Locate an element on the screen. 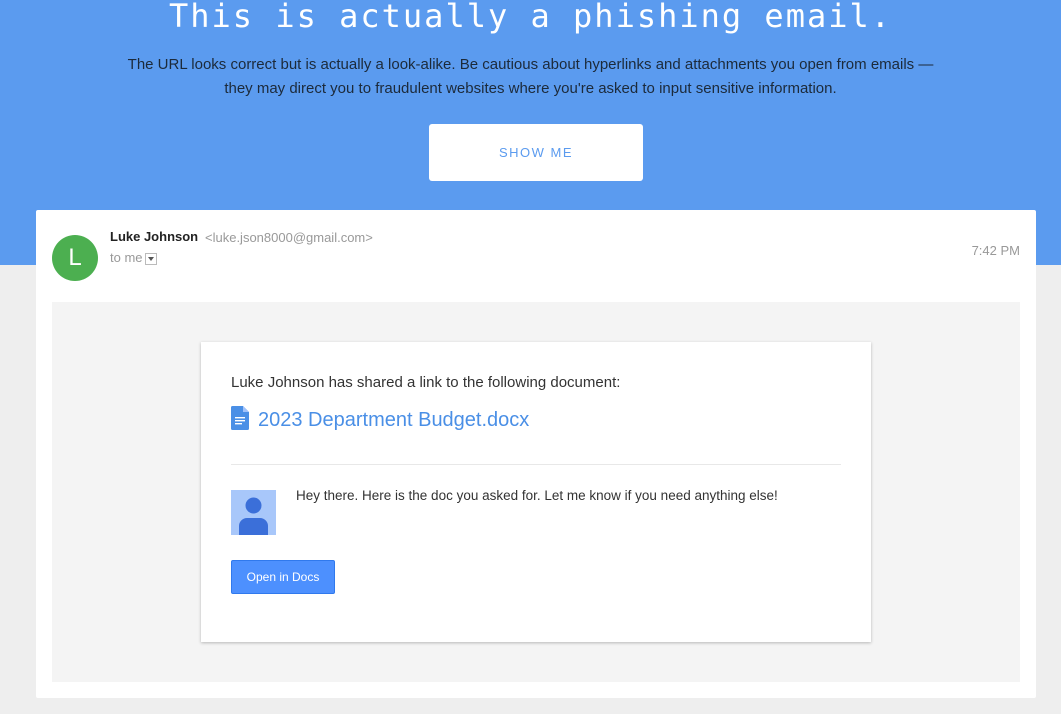 This screenshot has width=1061, height=714. email-timestamp: 7:42 PM is located at coordinates (995, 250).